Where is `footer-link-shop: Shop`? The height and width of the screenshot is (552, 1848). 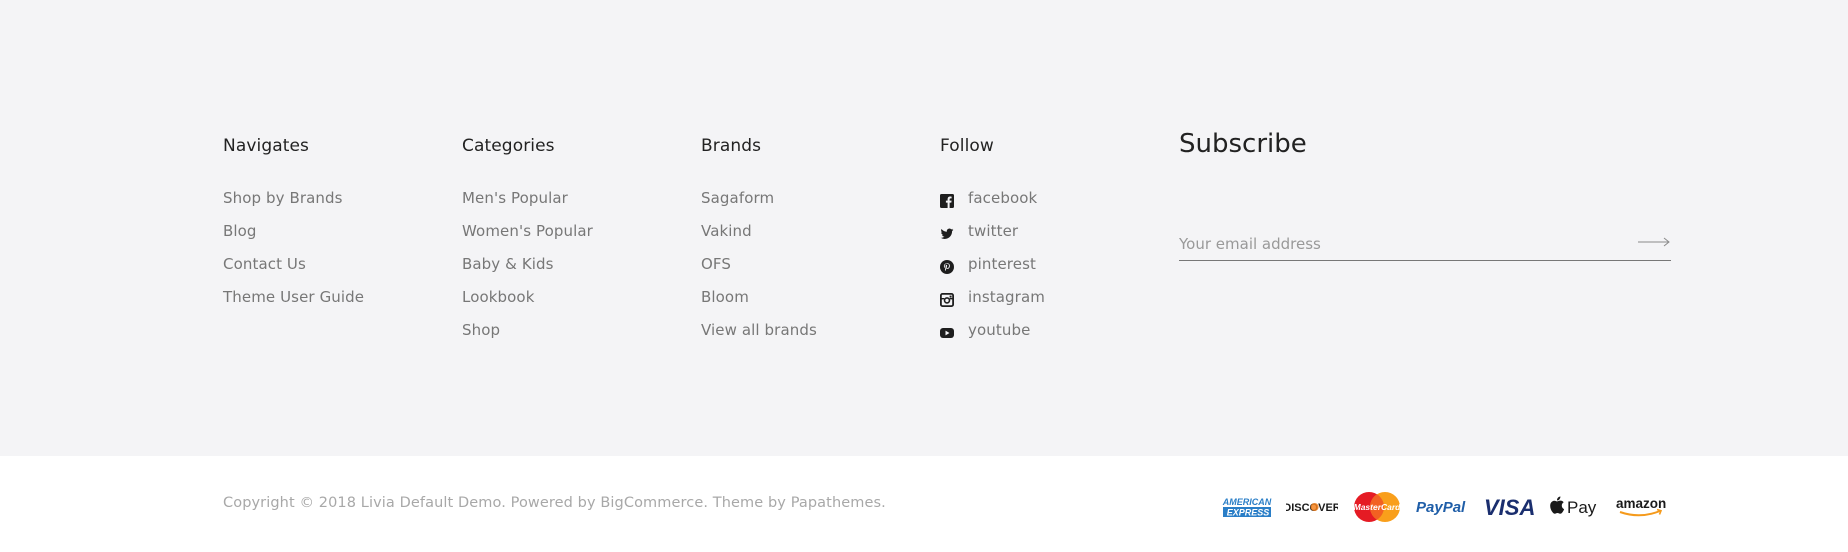
footer-link-shop: Shop is located at coordinates (527, 334).